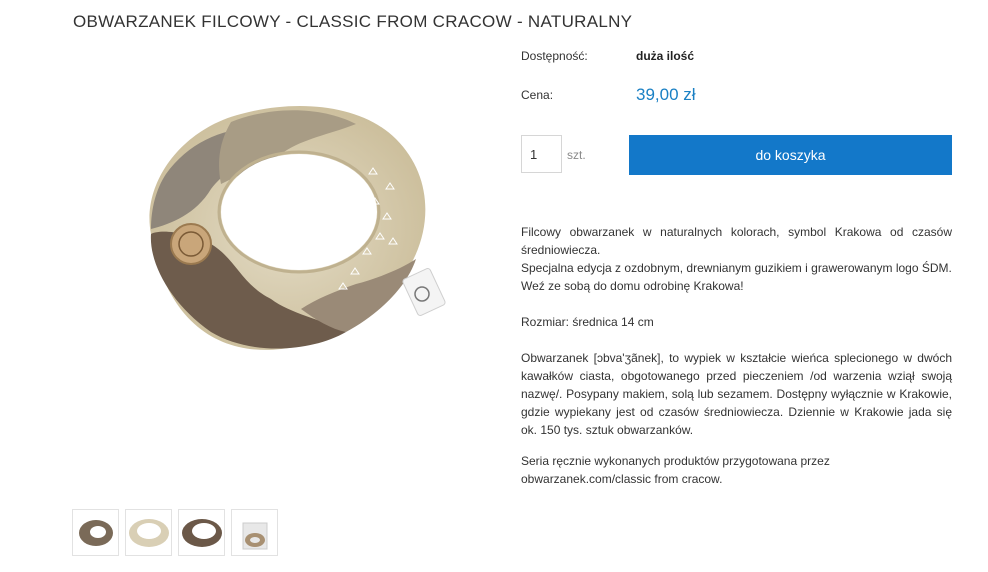  What do you see at coordinates (665, 56) in the screenshot?
I see `availability-value: duża ilość` at bounding box center [665, 56].